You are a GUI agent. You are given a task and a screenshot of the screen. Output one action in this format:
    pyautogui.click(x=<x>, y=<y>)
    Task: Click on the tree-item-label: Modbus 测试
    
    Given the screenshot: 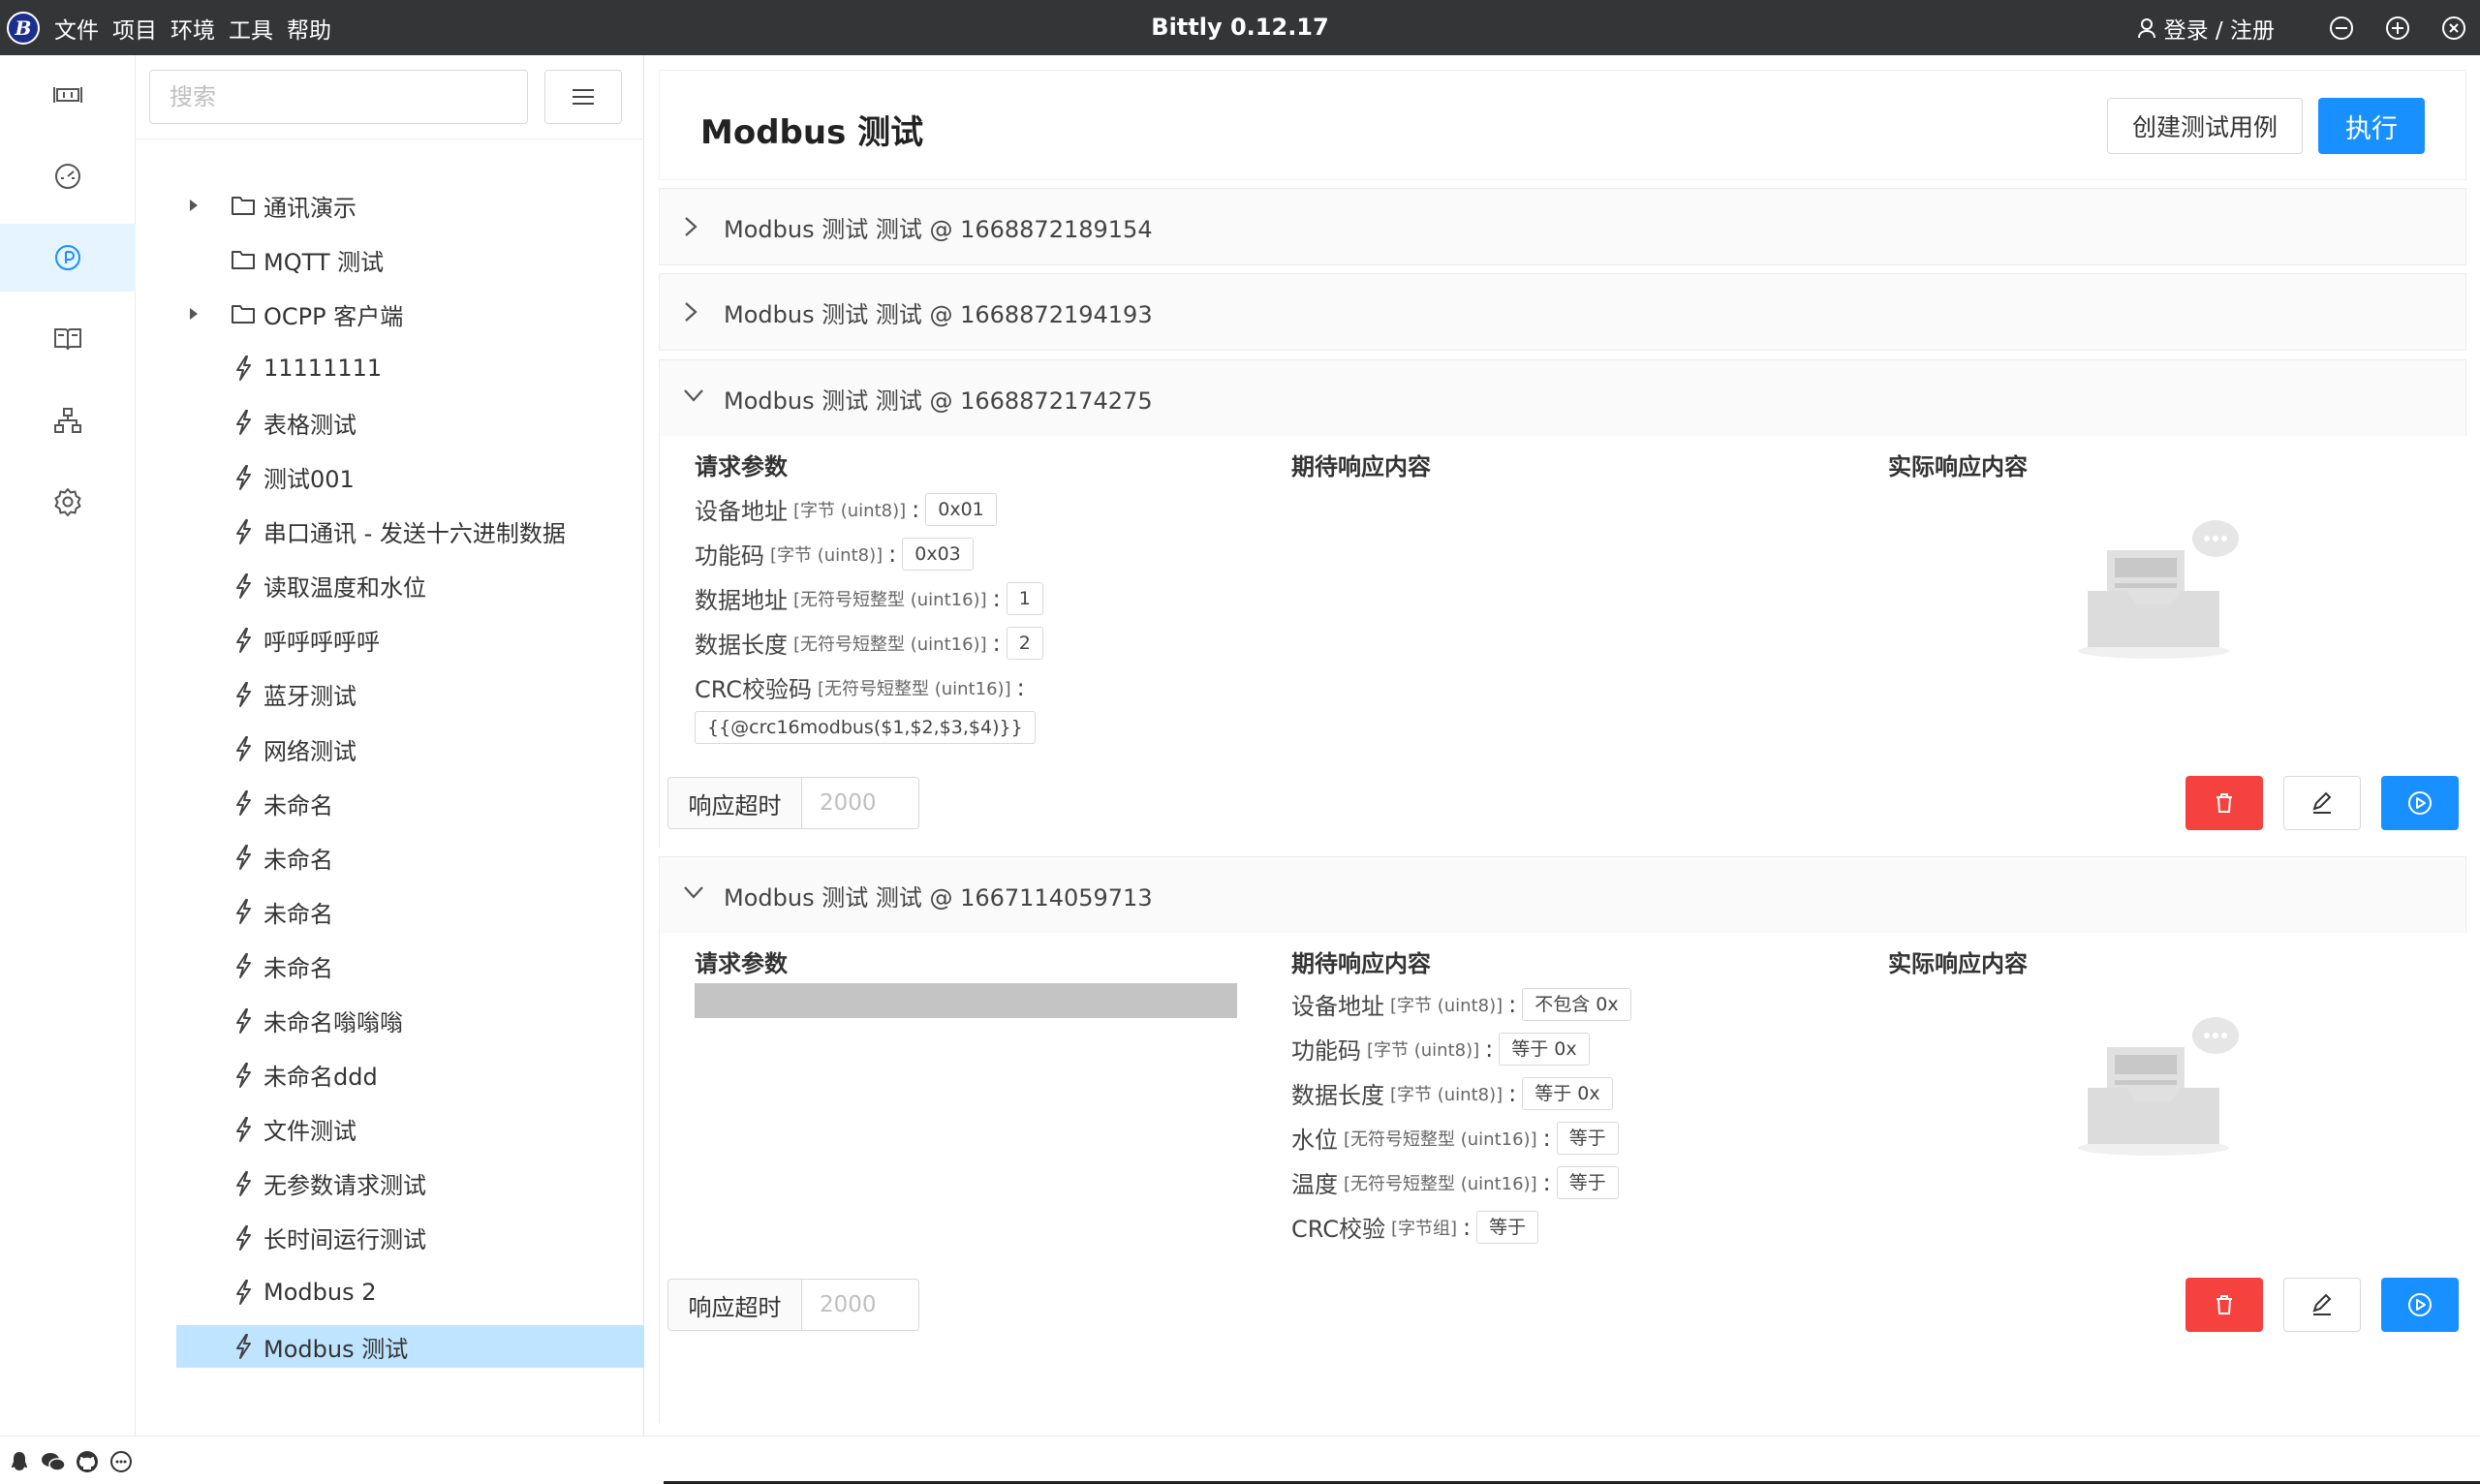 What is the action you would take?
    pyautogui.click(x=336, y=1349)
    